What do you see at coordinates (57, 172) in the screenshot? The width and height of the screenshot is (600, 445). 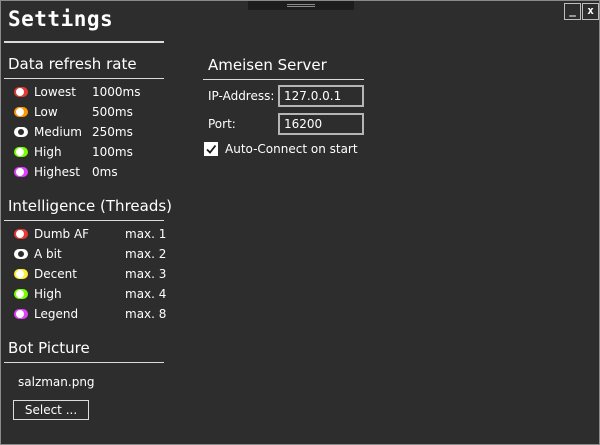 I see `option-label: Highest` at bounding box center [57, 172].